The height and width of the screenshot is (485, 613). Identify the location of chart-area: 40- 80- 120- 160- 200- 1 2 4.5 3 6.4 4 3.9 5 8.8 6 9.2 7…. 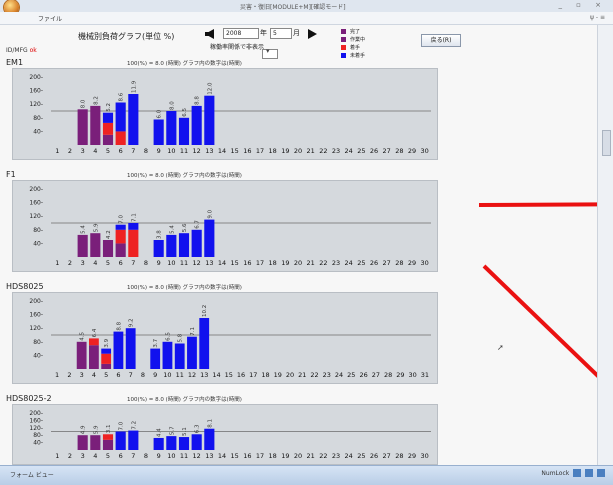
(225, 338).